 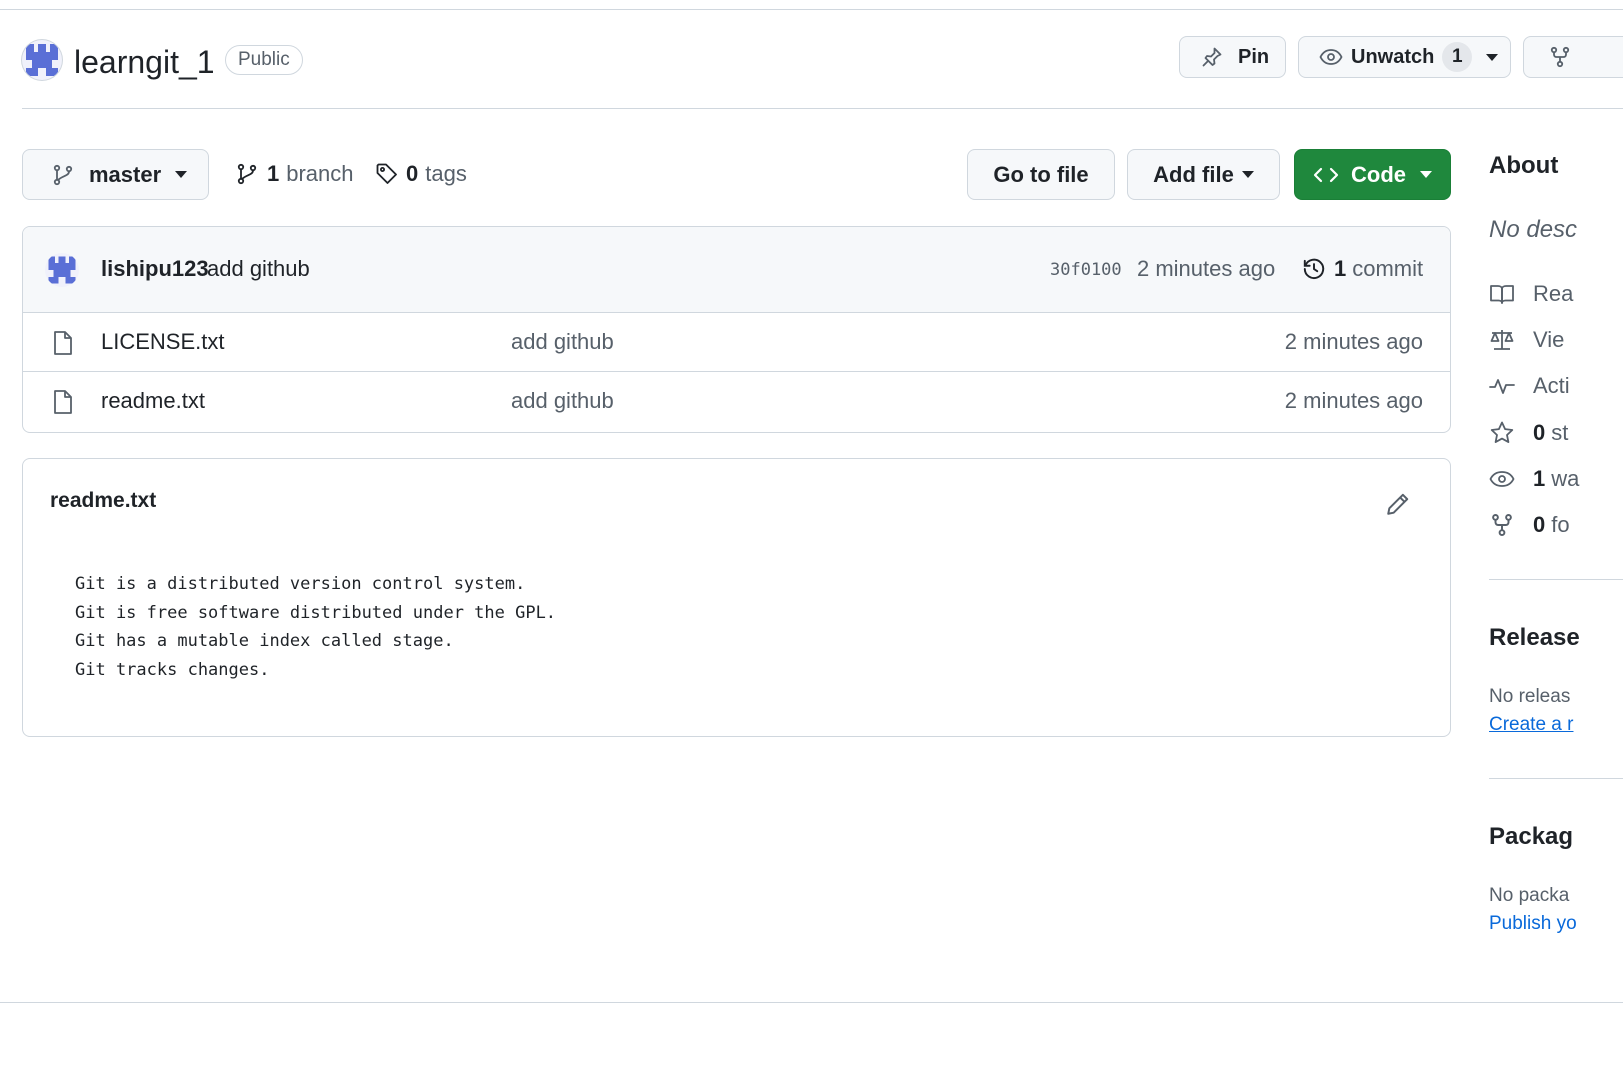 What do you see at coordinates (1529, 525) in the screenshot?
I see `forks-link: 0 fo` at bounding box center [1529, 525].